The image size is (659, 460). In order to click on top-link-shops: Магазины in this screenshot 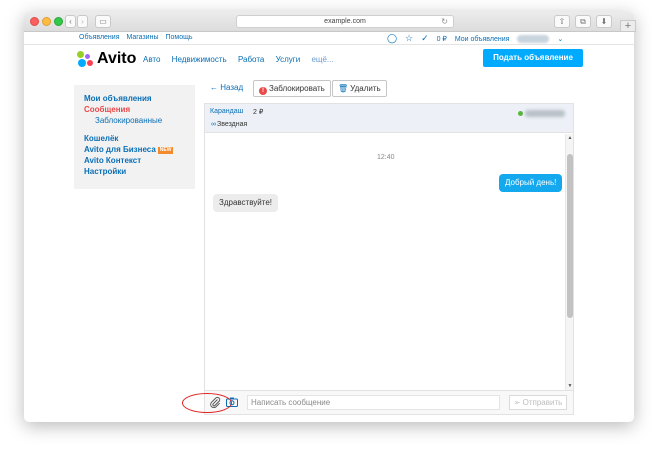, I will do `click(142, 37)`.